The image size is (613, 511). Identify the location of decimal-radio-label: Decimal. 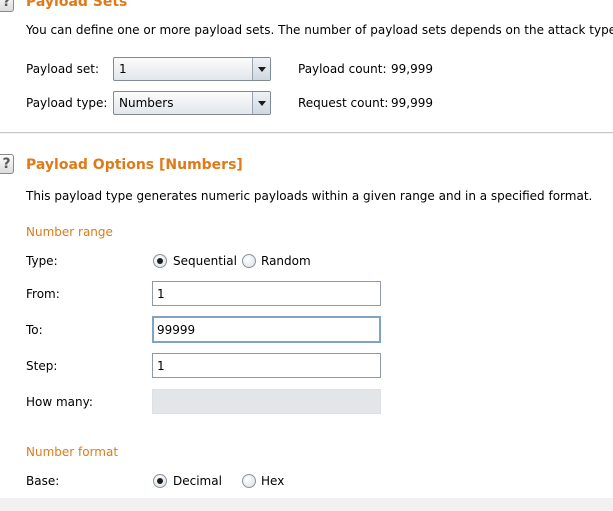
(197, 481).